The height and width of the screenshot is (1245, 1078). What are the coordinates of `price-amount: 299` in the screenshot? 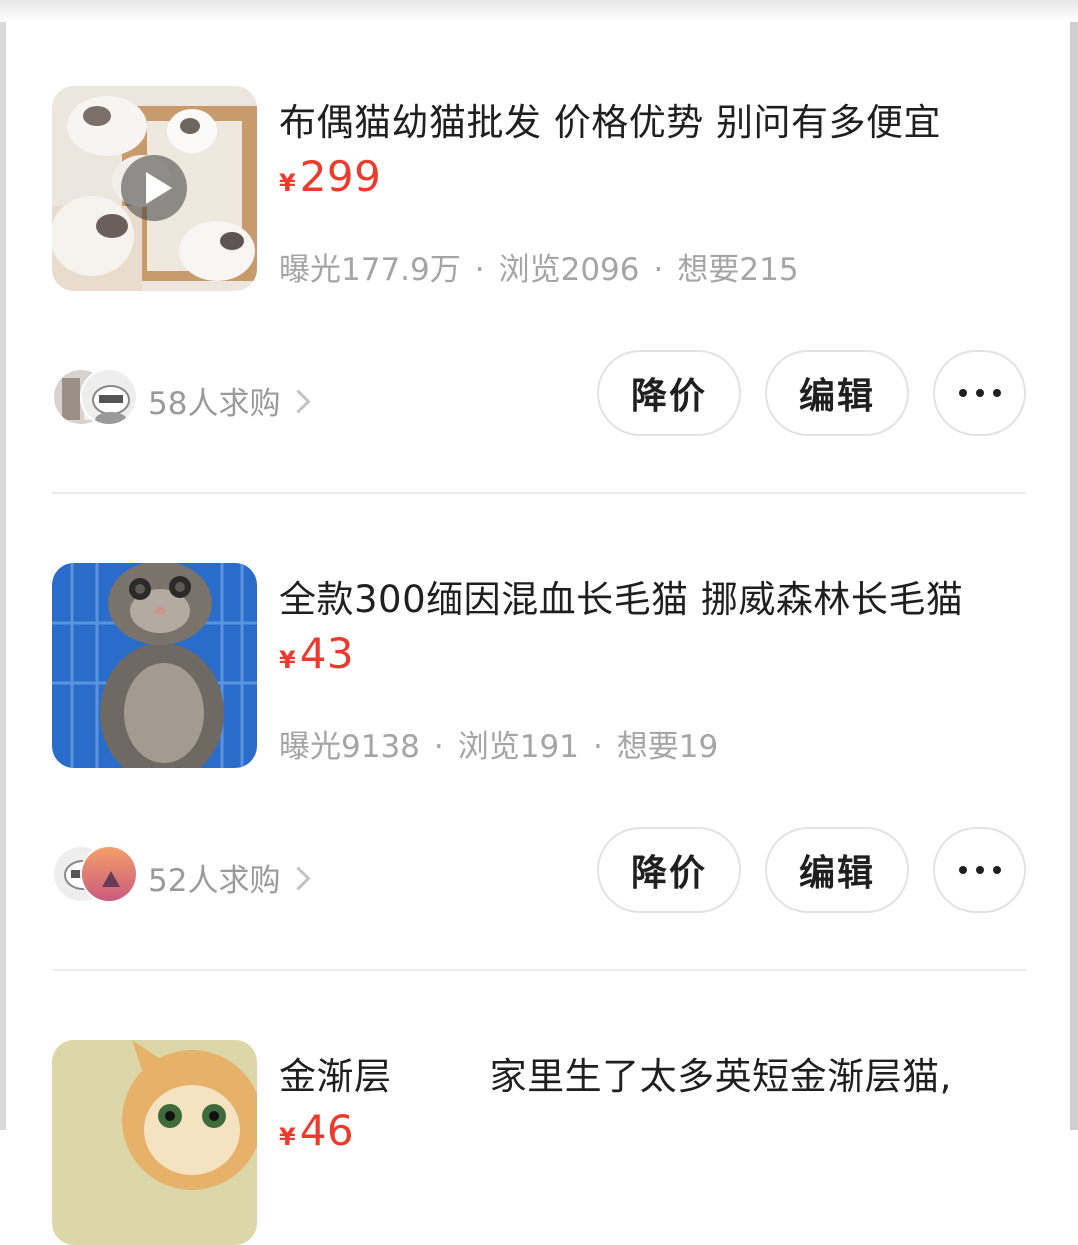 It's located at (340, 176).